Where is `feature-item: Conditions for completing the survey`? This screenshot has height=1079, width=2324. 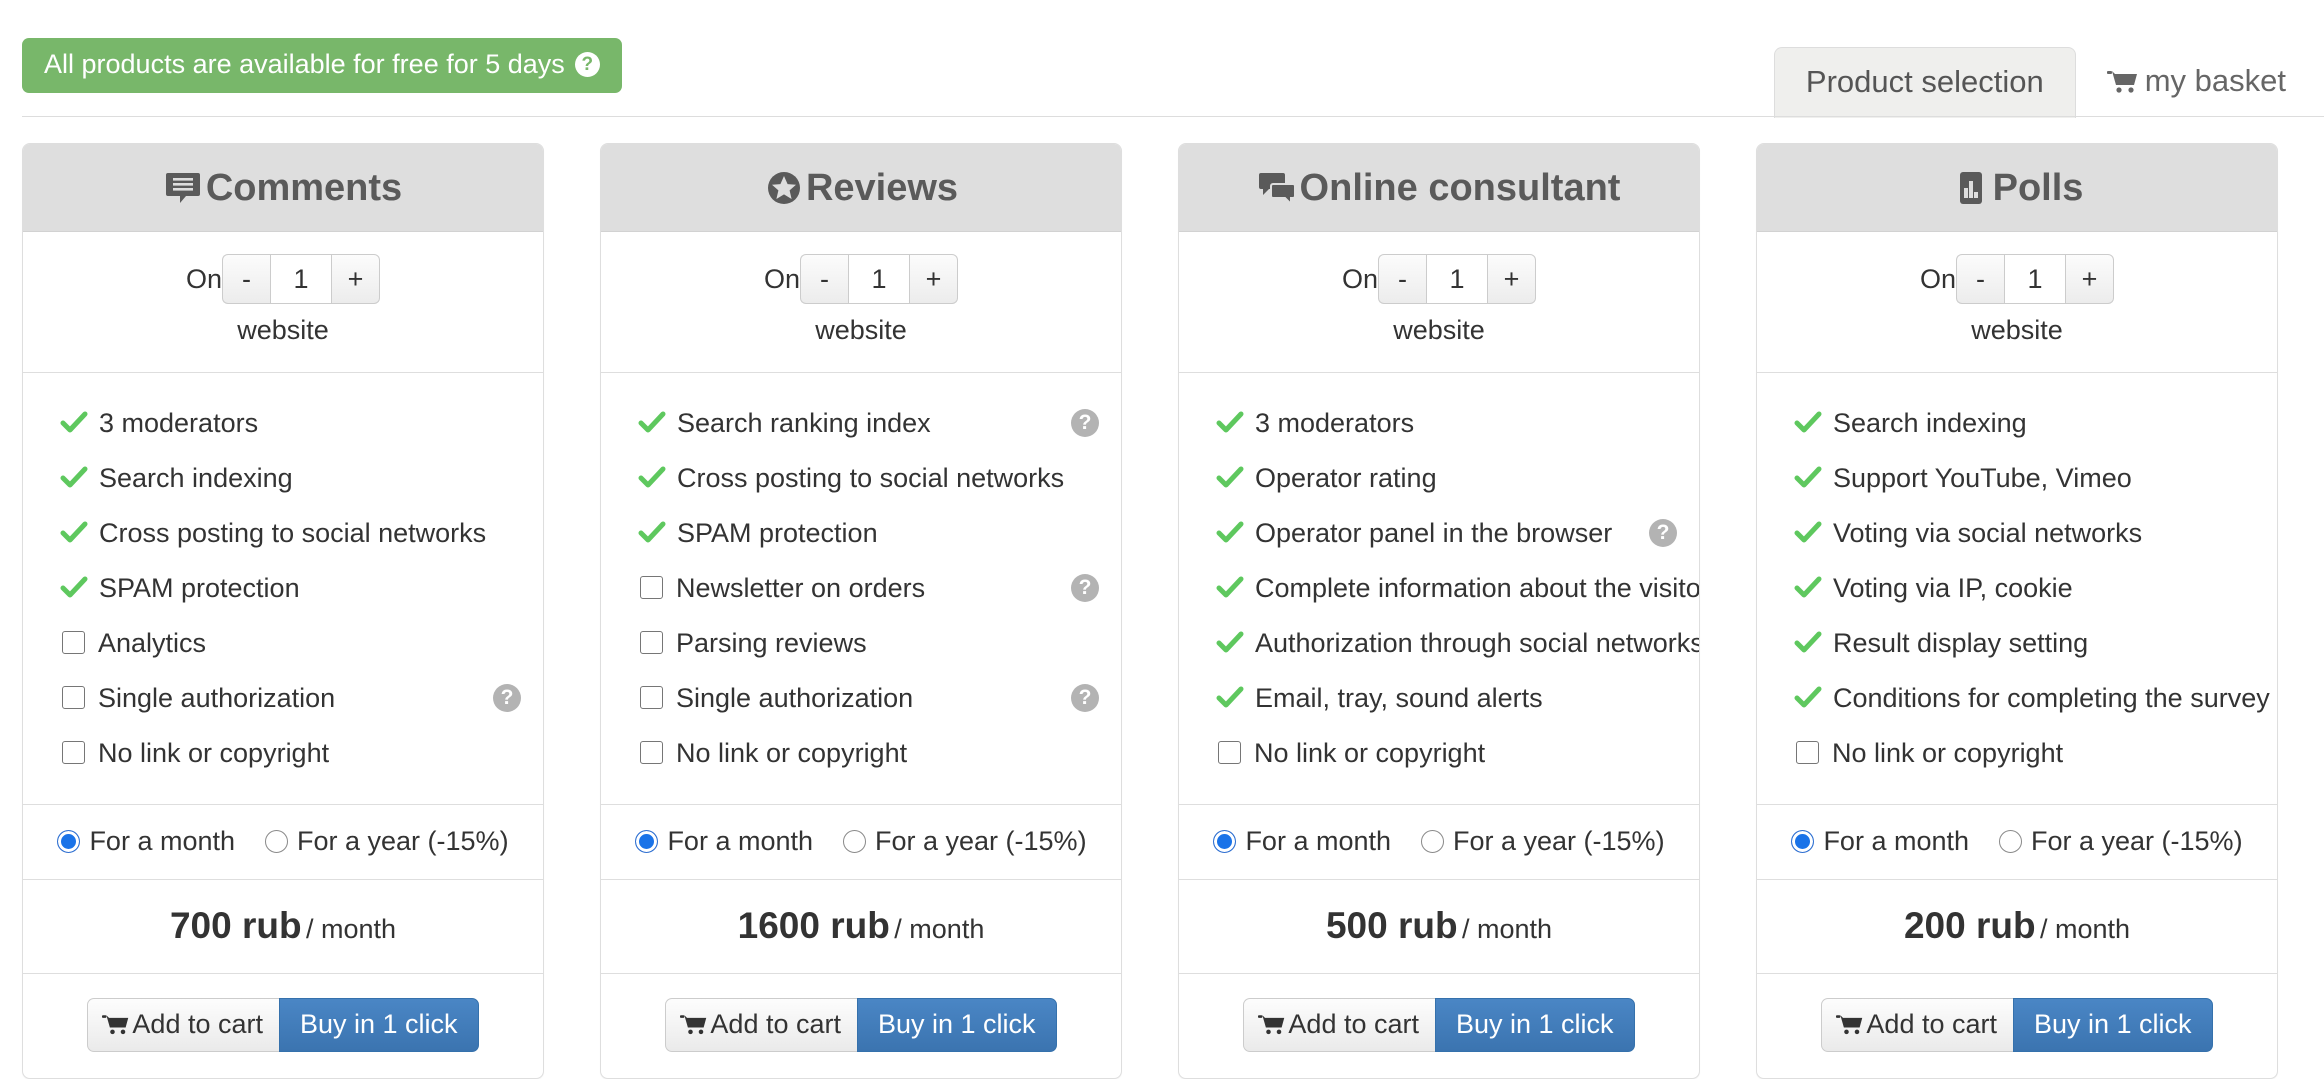
feature-item: Conditions for completing the survey is located at coordinates (2017, 697).